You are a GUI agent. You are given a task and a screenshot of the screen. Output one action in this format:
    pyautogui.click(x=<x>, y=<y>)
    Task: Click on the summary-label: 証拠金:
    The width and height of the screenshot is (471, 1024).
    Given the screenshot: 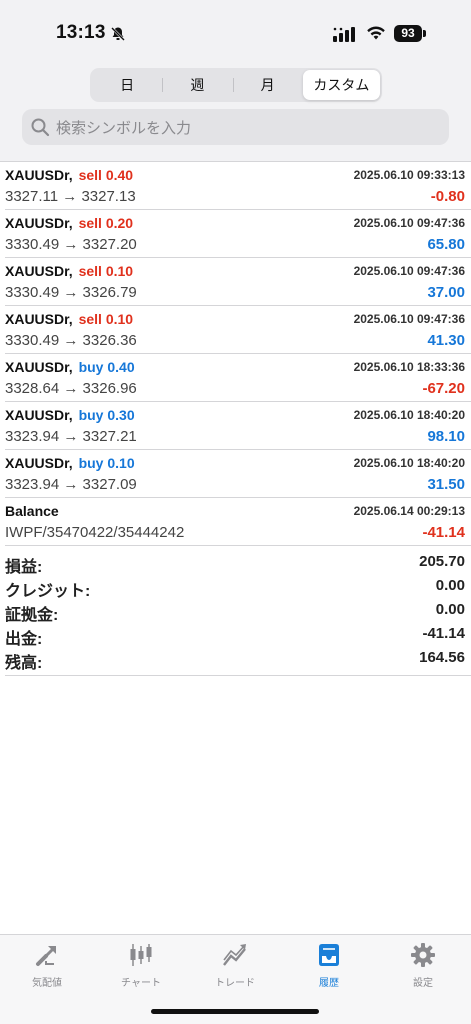 What is the action you would take?
    pyautogui.click(x=32, y=615)
    